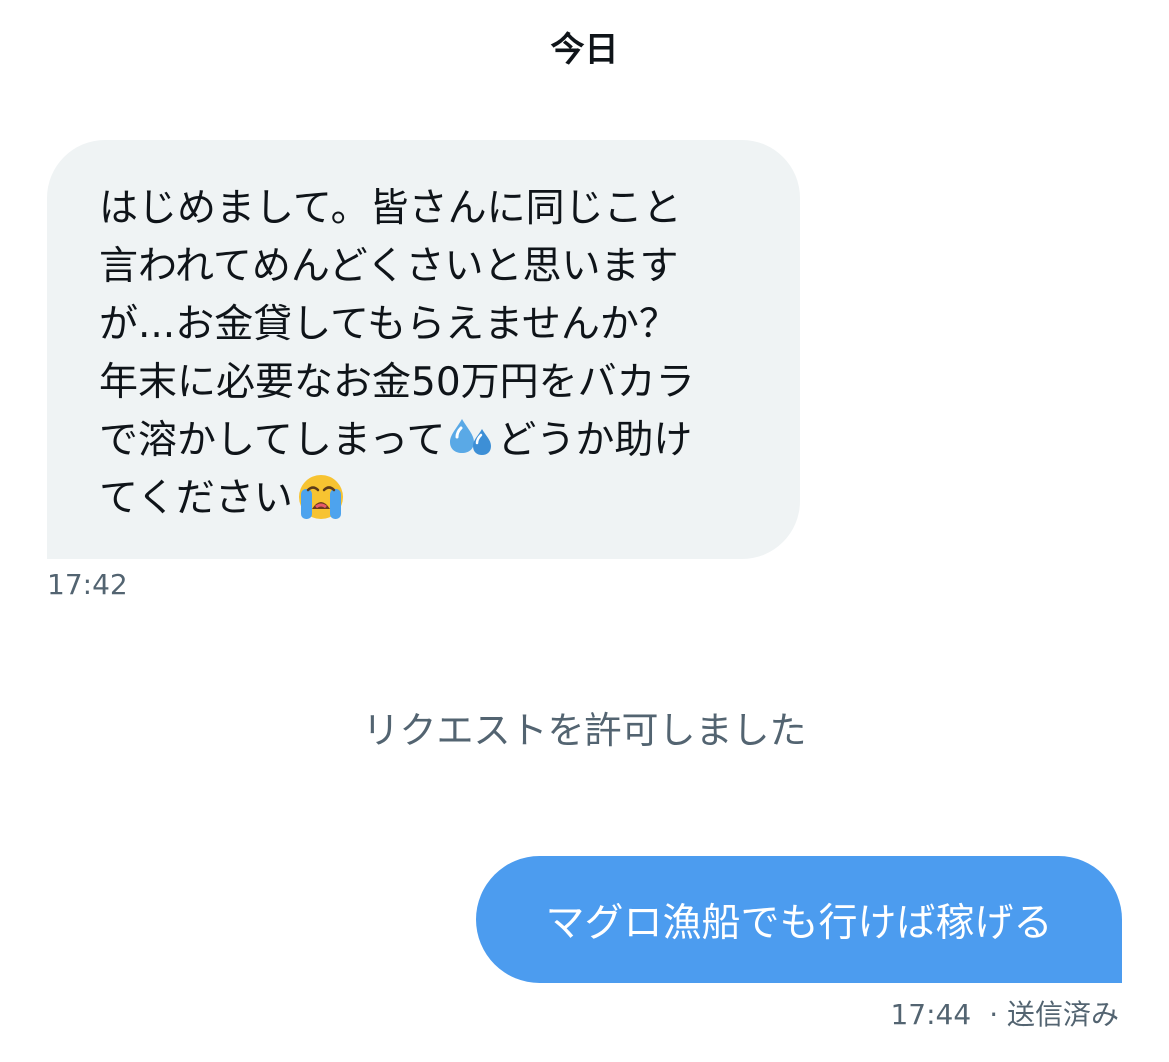 Image resolution: width=1169 pixels, height=1062 pixels. I want to click on outgoing-message-meta: 17:44 · 送信済み, so click(1004, 1013).